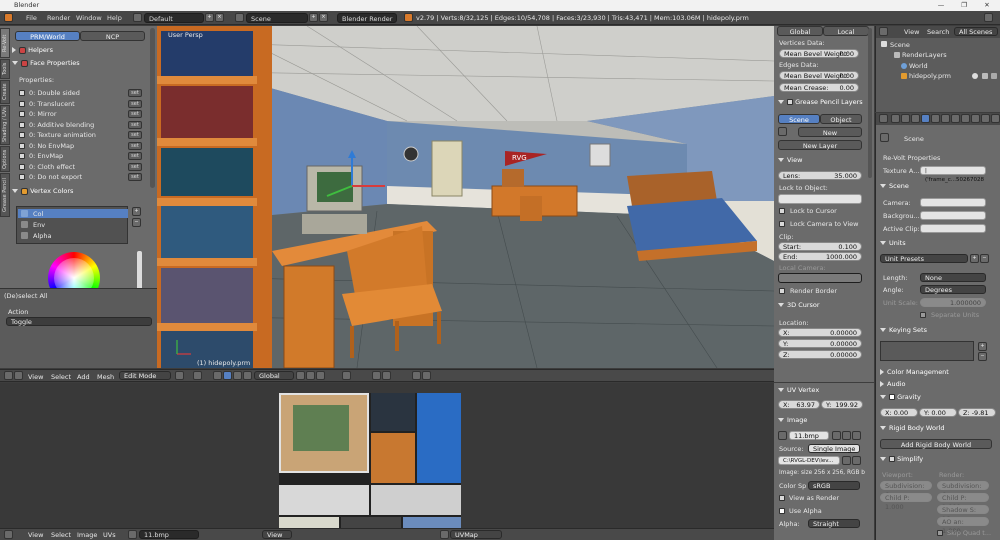 The height and width of the screenshot is (540, 1000). Describe the element at coordinates (883, 118) in the screenshot. I see `properties-editor-icon` at that location.